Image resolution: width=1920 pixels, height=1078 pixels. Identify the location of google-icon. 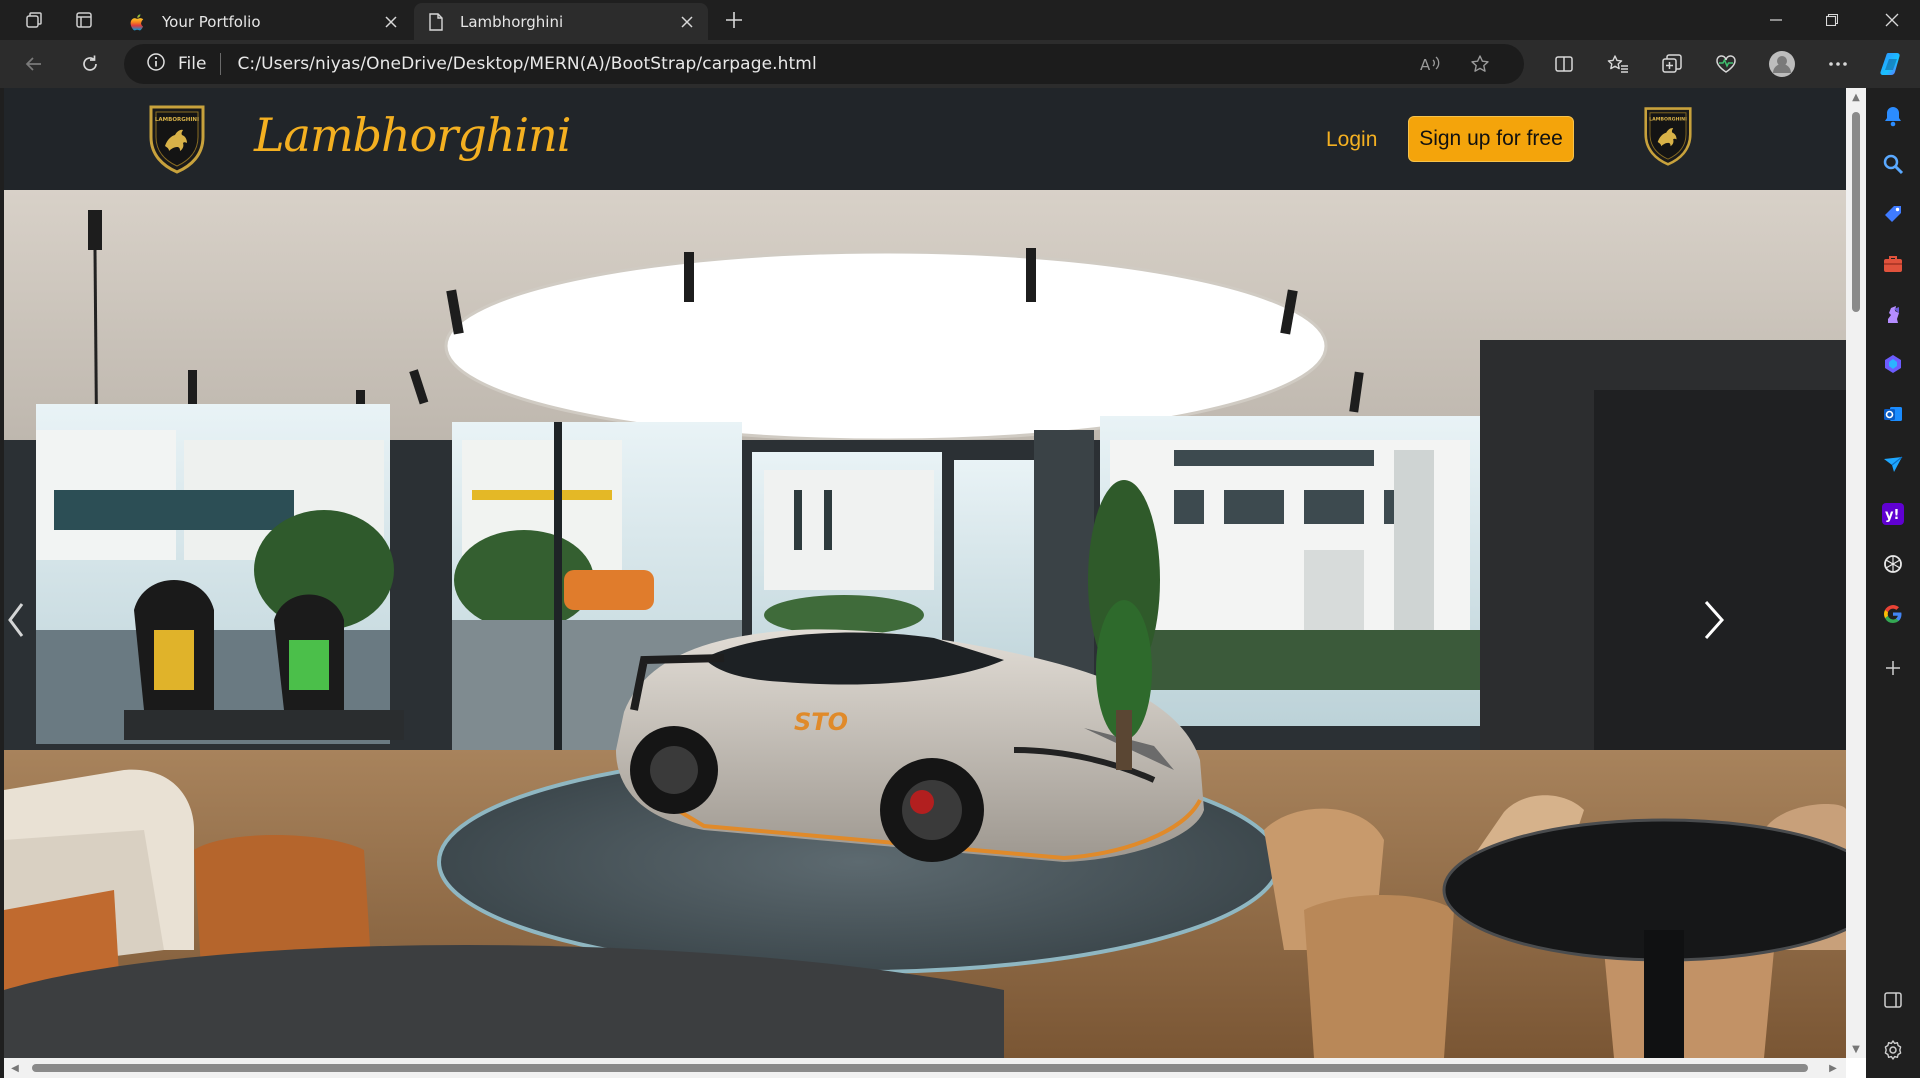
(1893, 614).